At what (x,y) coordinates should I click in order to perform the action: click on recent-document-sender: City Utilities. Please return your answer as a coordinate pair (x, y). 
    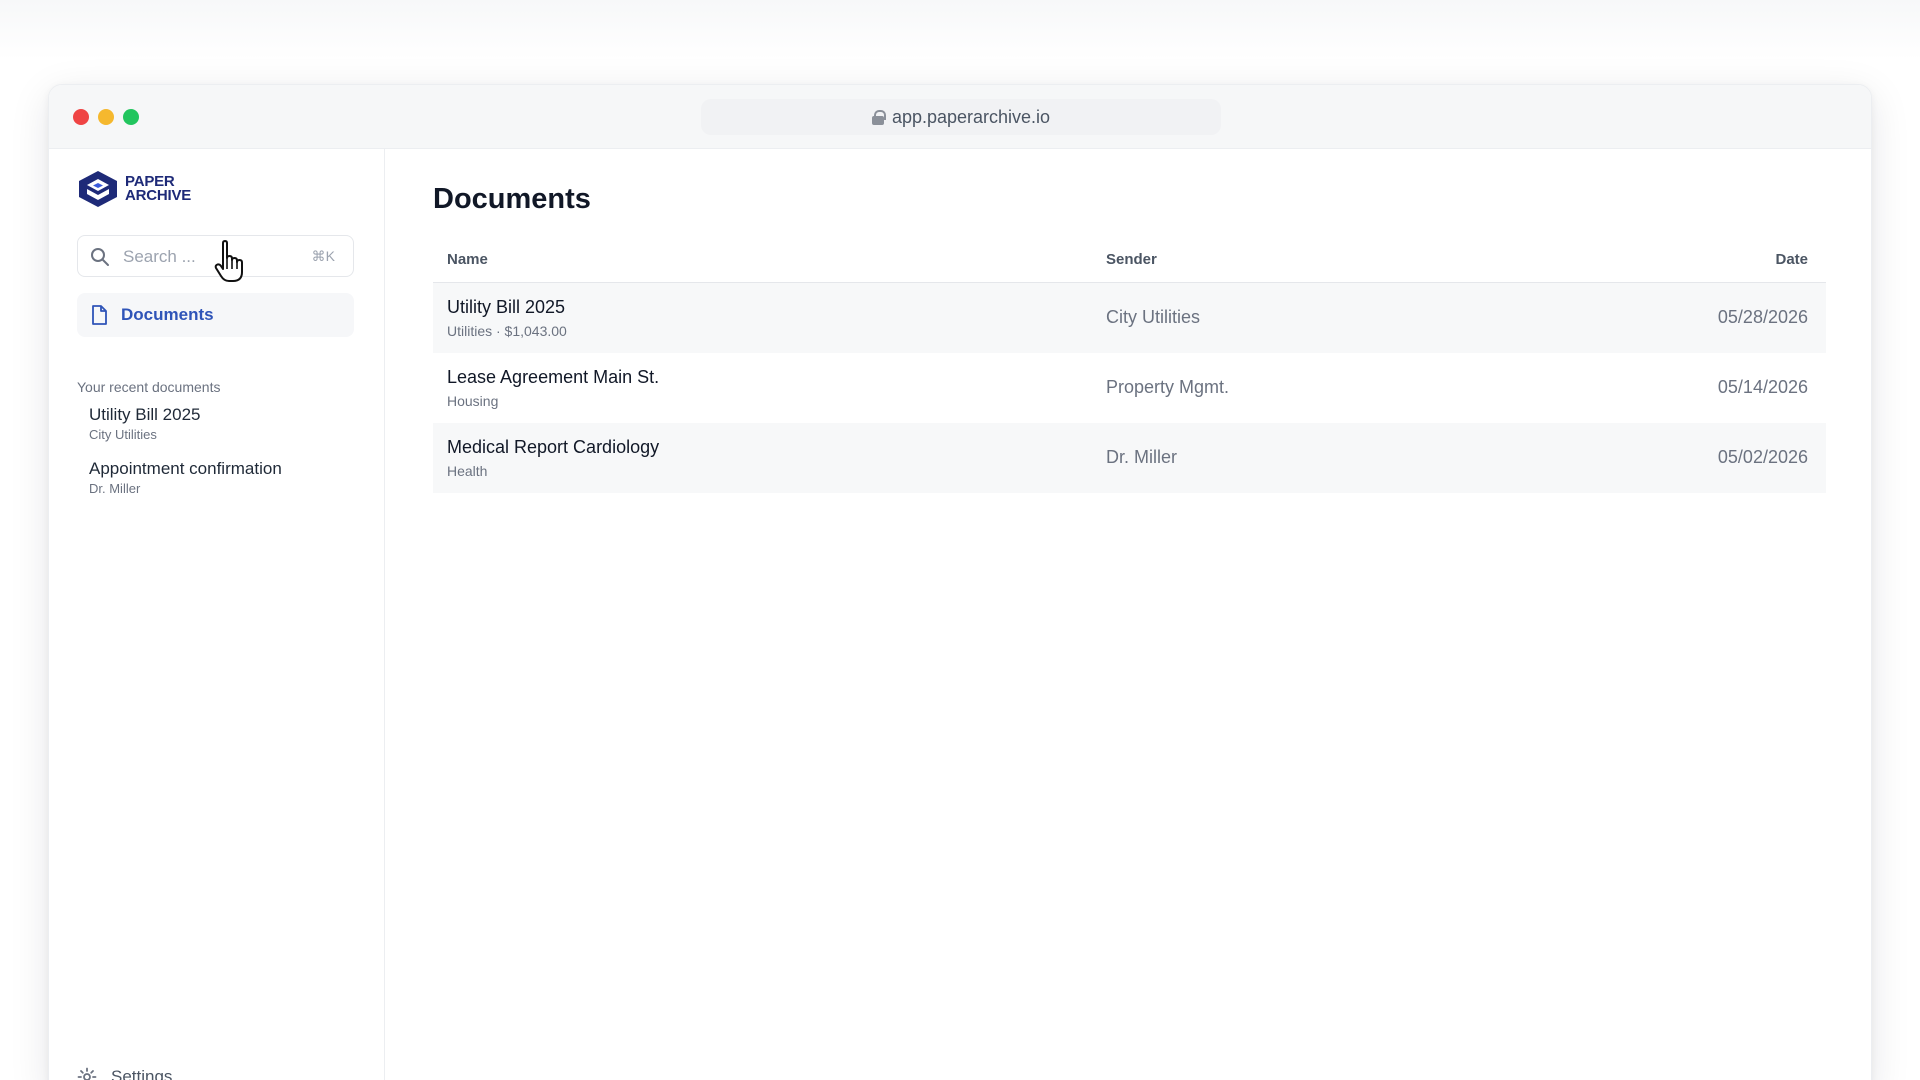
    Looking at the image, I should click on (123, 434).